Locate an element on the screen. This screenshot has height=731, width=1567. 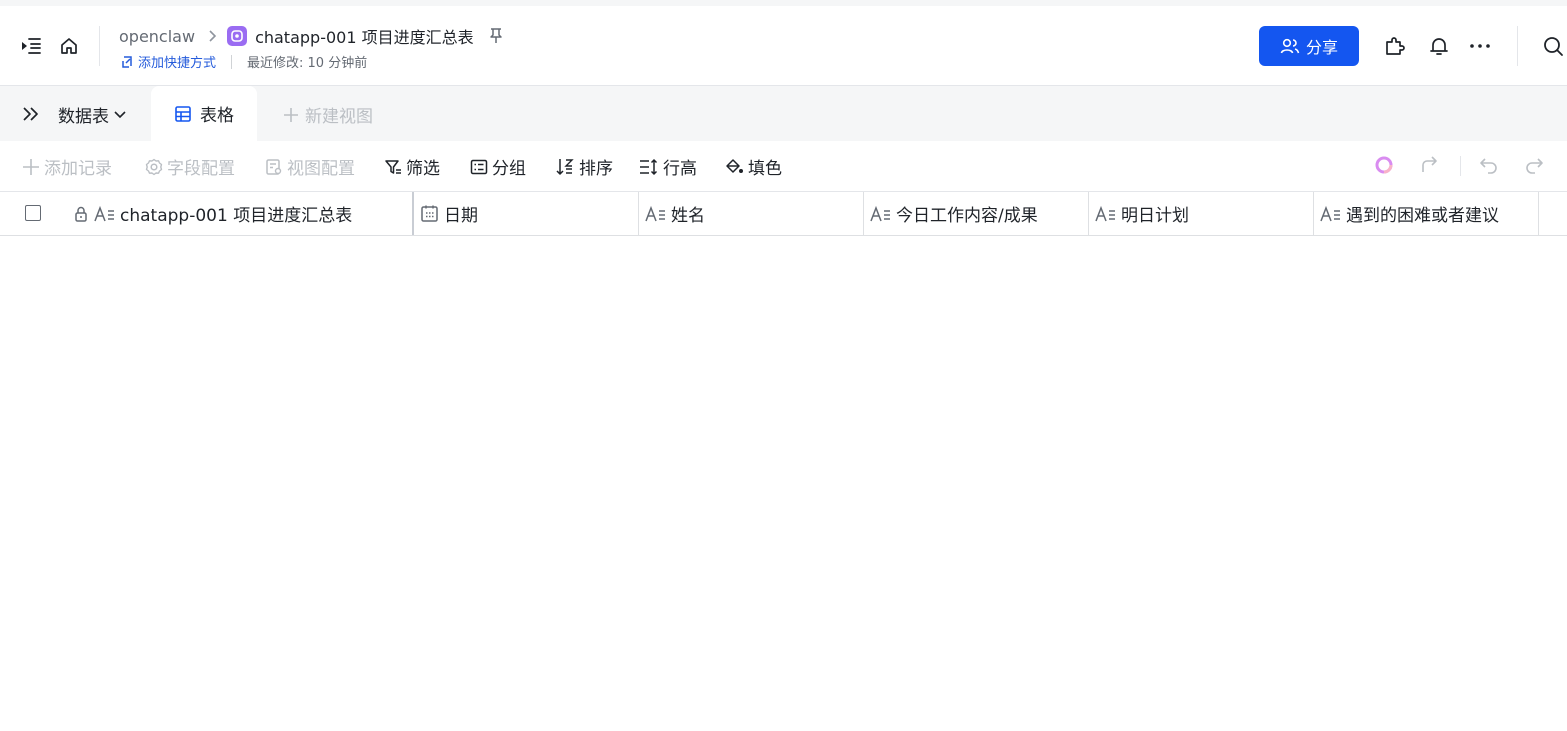
grid-view-icon is located at coordinates (183, 113).